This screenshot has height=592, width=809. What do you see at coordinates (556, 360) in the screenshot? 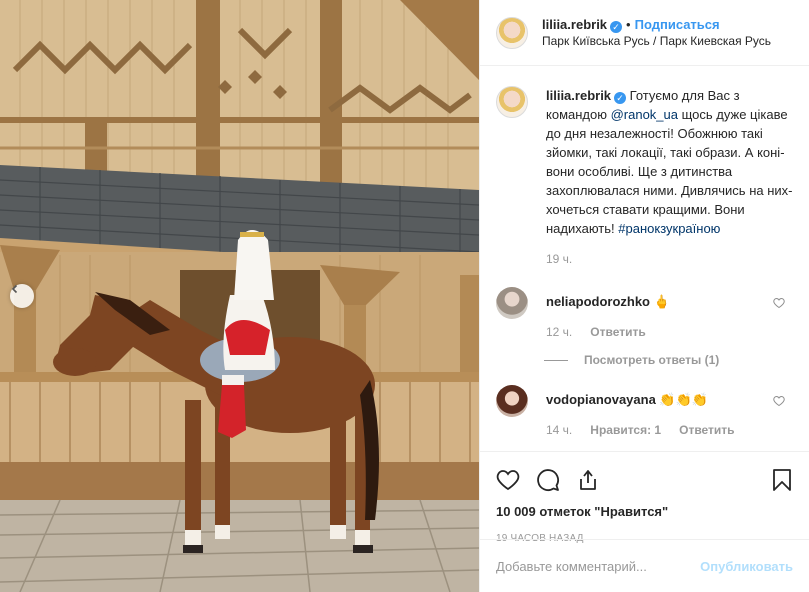
I see `replies-divider` at bounding box center [556, 360].